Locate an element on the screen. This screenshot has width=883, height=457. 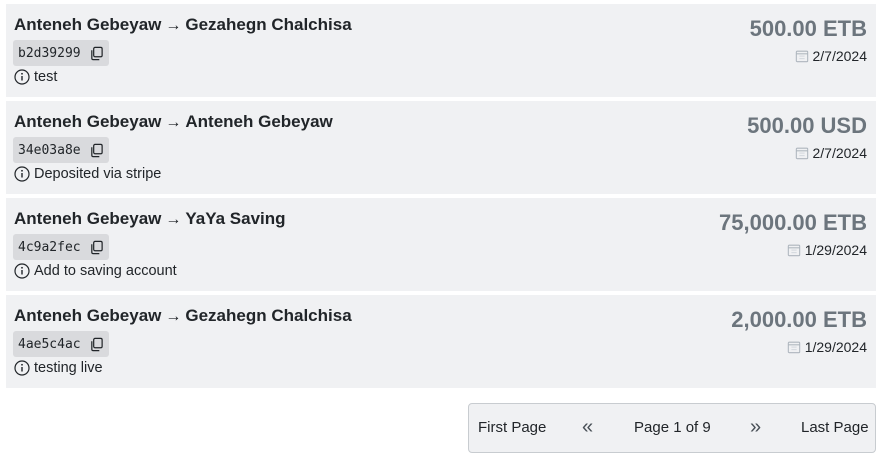
receiver-name: YaYa Saving is located at coordinates (235, 218).